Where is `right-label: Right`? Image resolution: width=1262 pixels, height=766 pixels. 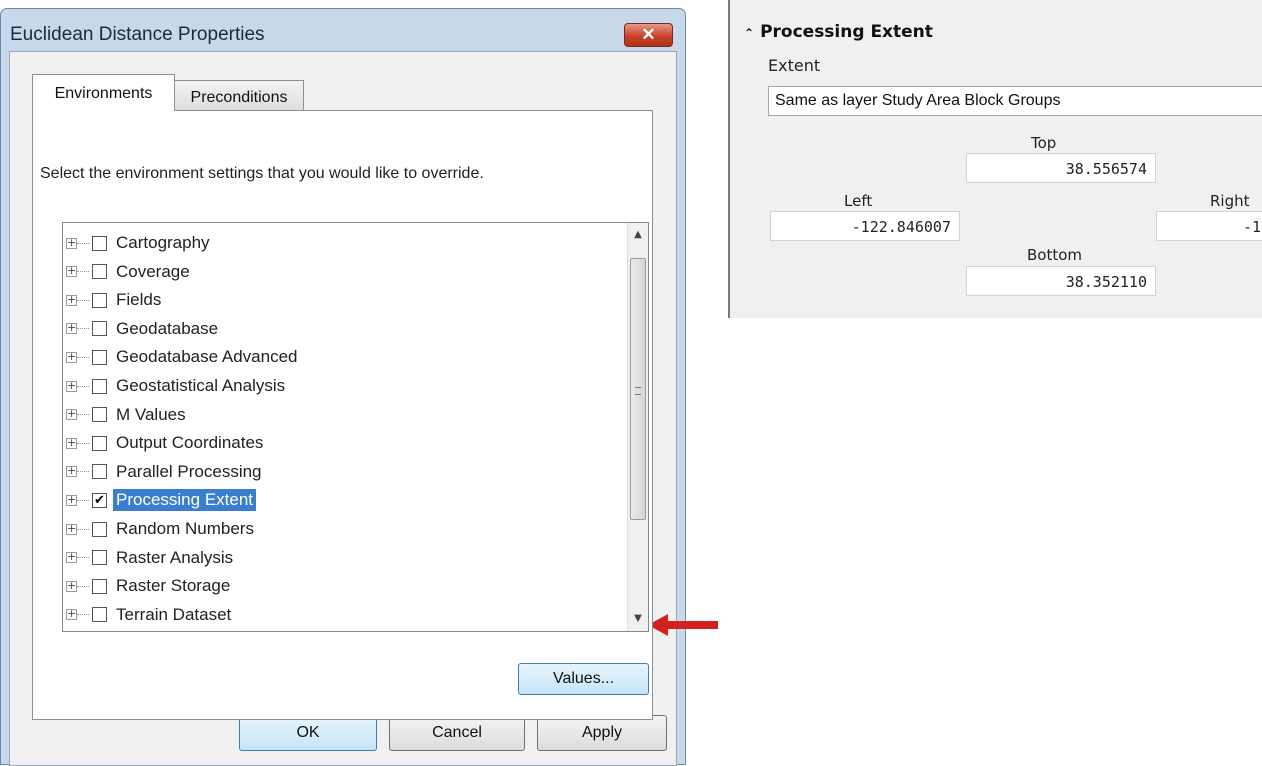 right-label: Right is located at coordinates (1230, 201).